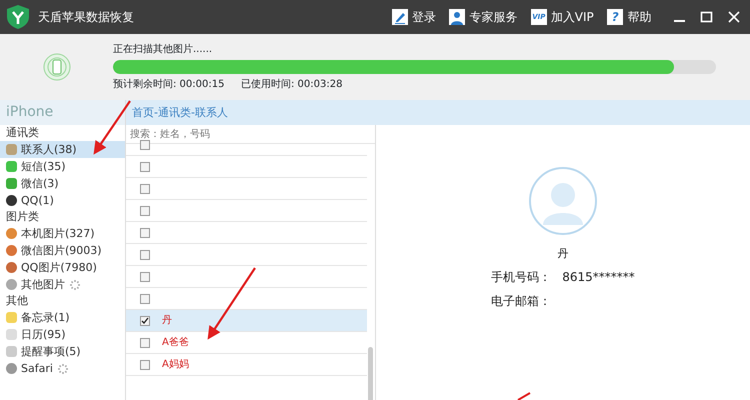  I want to click on shield-logo-icon, so click(18, 17).